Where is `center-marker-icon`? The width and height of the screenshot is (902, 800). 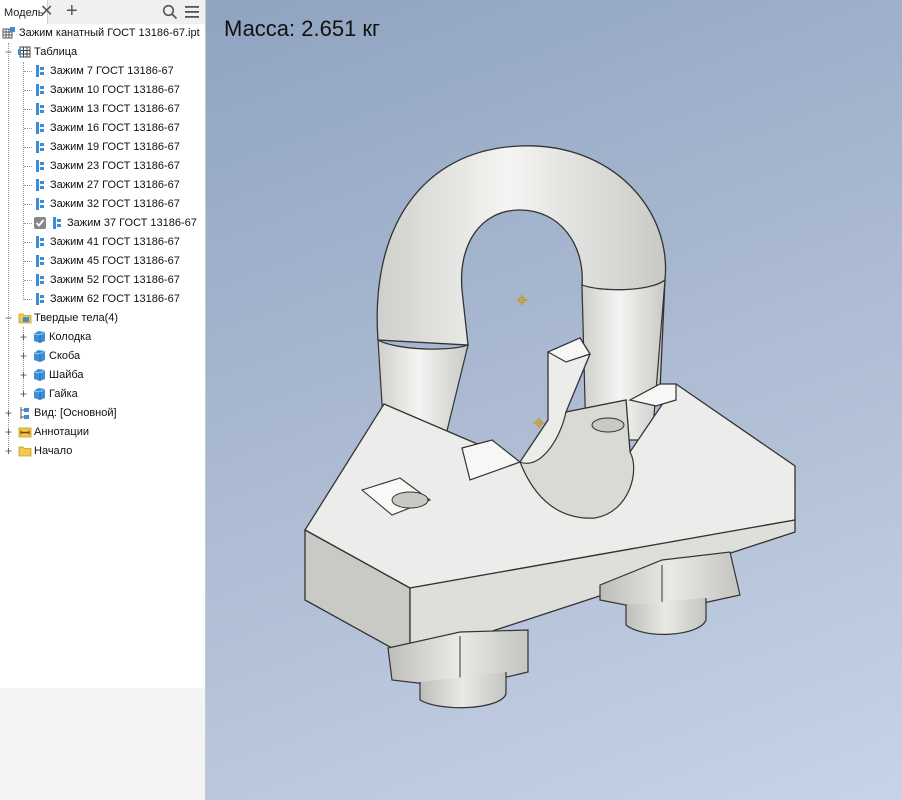
center-marker-icon is located at coordinates (522, 300).